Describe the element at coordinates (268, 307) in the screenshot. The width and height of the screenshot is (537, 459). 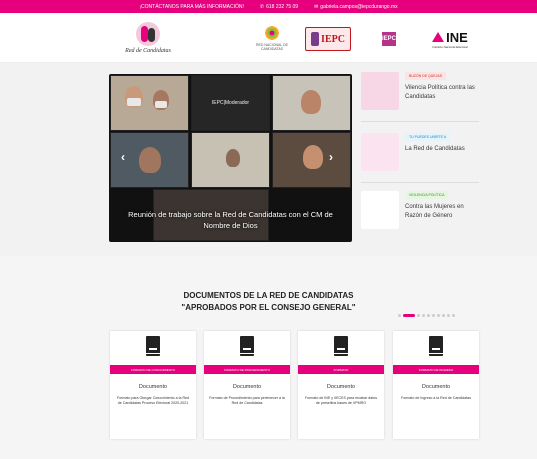
I see `section-title-line2: "APROBADOS POR EL CONSEJO GENERAL"` at that location.